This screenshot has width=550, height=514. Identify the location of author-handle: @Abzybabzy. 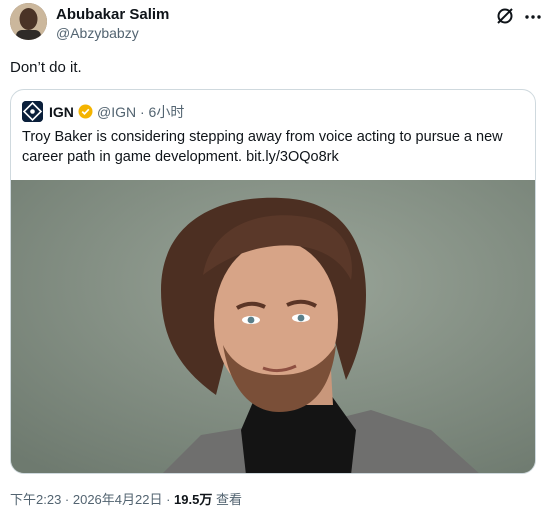
(97, 33).